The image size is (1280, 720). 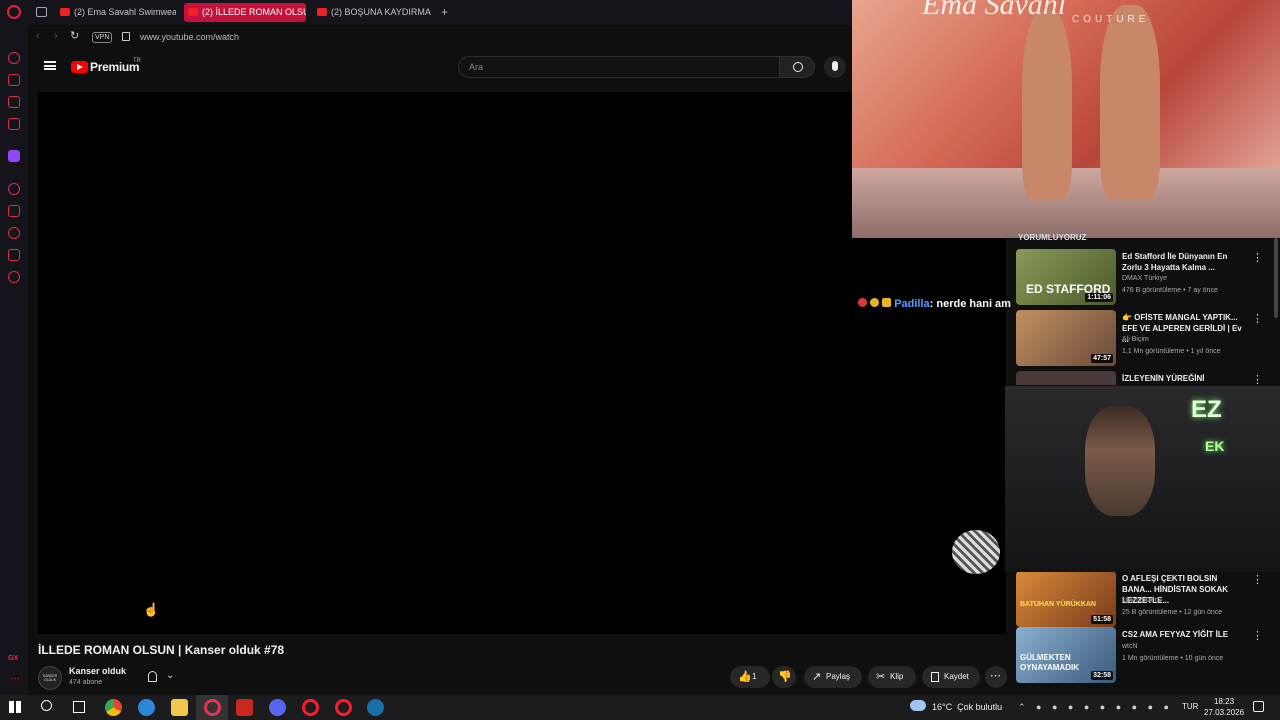 I want to click on edge-icon, so click(x=146, y=707).